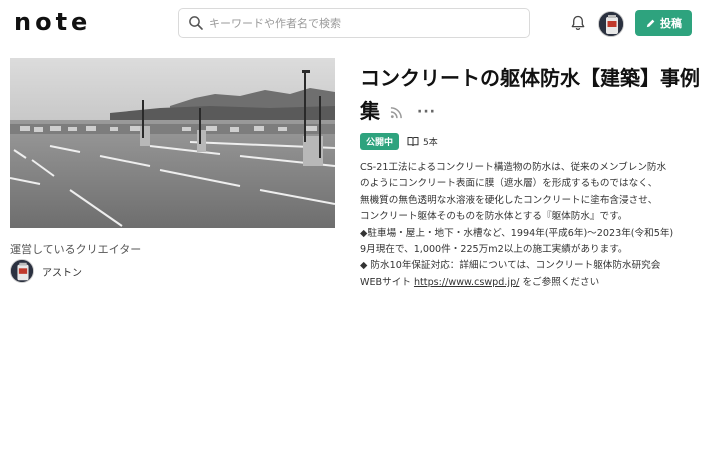 This screenshot has width=719, height=468. I want to click on search-icon, so click(196, 23).